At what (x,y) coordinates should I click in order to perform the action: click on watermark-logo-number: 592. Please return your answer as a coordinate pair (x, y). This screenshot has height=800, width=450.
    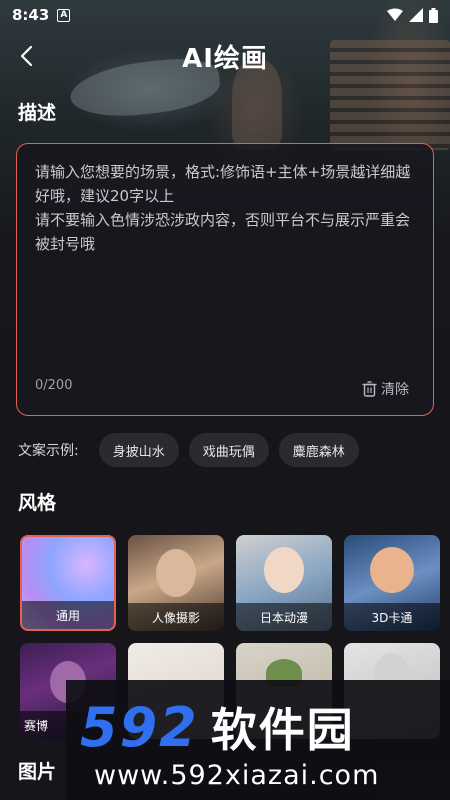
    Looking at the image, I should click on (139, 727).